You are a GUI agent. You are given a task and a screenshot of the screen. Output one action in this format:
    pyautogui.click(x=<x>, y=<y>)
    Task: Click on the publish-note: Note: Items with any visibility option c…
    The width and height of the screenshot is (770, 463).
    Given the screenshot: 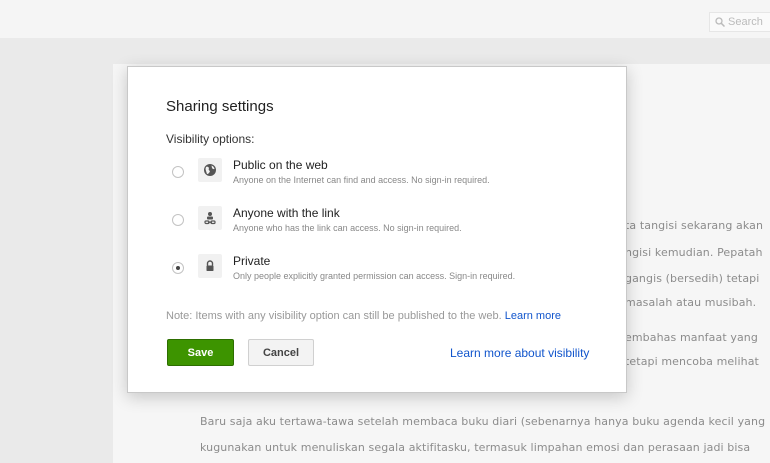 What is the action you would take?
    pyautogui.click(x=363, y=316)
    